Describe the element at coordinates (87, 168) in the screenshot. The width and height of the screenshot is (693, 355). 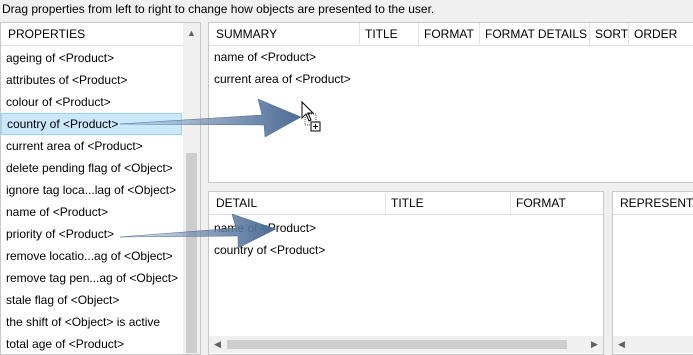
I see `property-item: delete pending flag of <Object>` at that location.